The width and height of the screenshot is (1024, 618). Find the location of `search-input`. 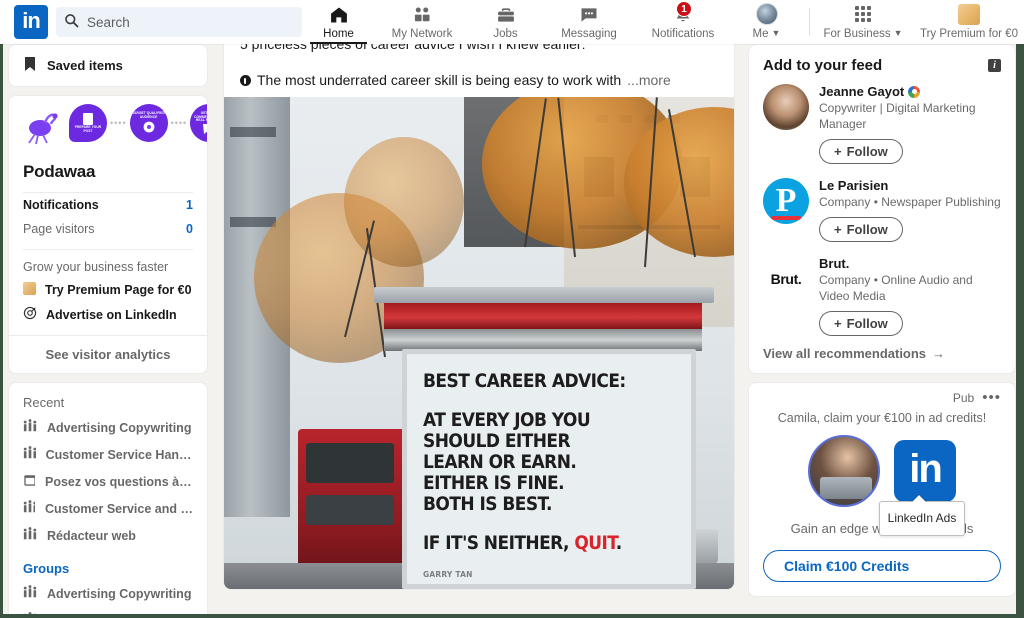

search-input is located at coordinates (182, 22).